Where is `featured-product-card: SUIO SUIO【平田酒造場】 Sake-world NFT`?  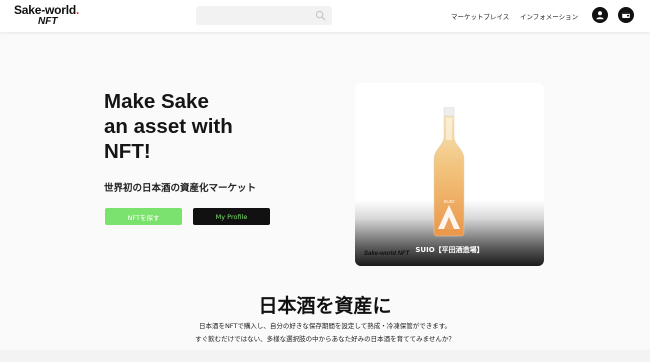 featured-product-card: SUIO SUIO【平田酒造場】 Sake-world NFT is located at coordinates (449, 174).